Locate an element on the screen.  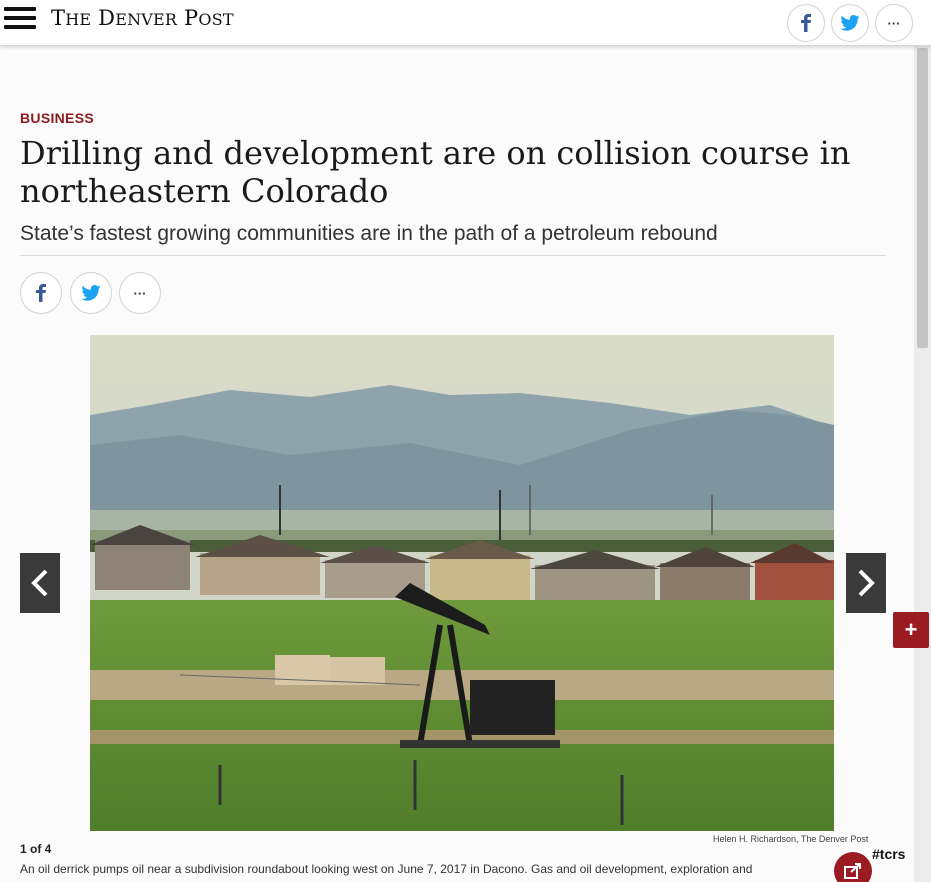
gallery-counter: 1 of 4 is located at coordinates (36, 849).